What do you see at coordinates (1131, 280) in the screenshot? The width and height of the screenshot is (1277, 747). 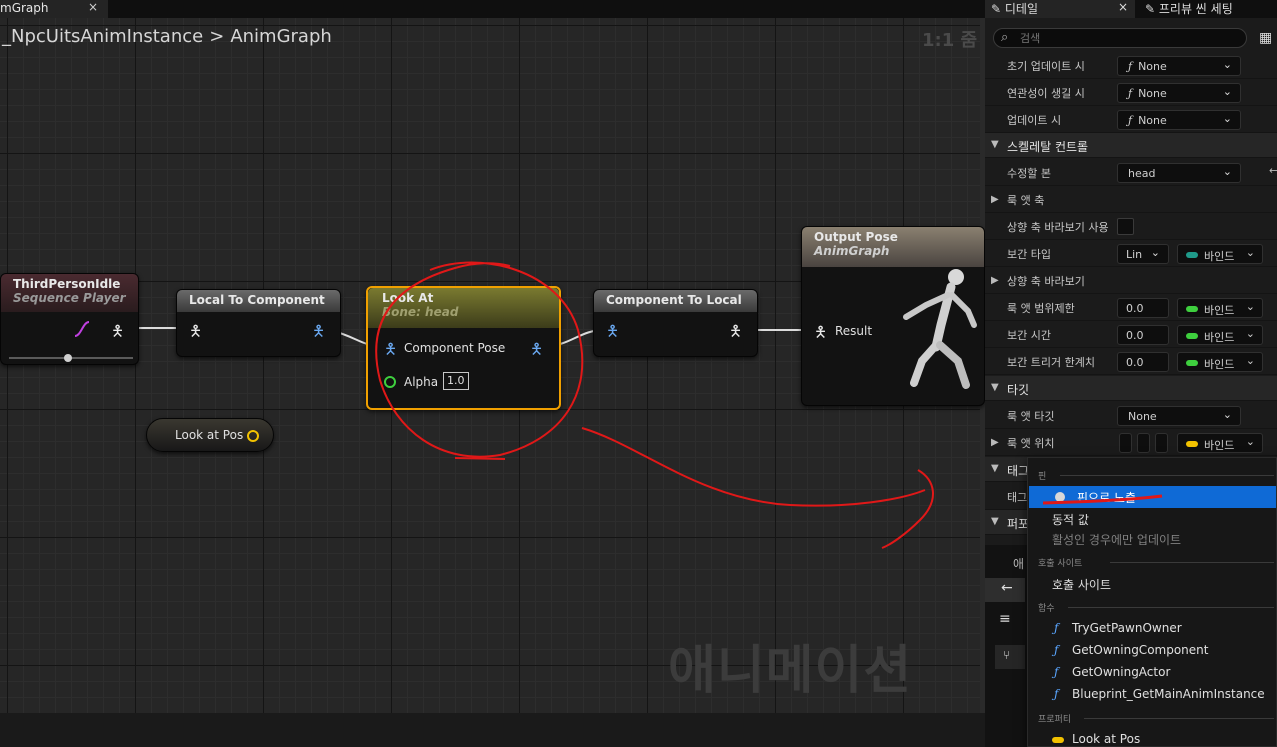 I see `row-look-up-axis: ▶ 상향 축 바라보기` at bounding box center [1131, 280].